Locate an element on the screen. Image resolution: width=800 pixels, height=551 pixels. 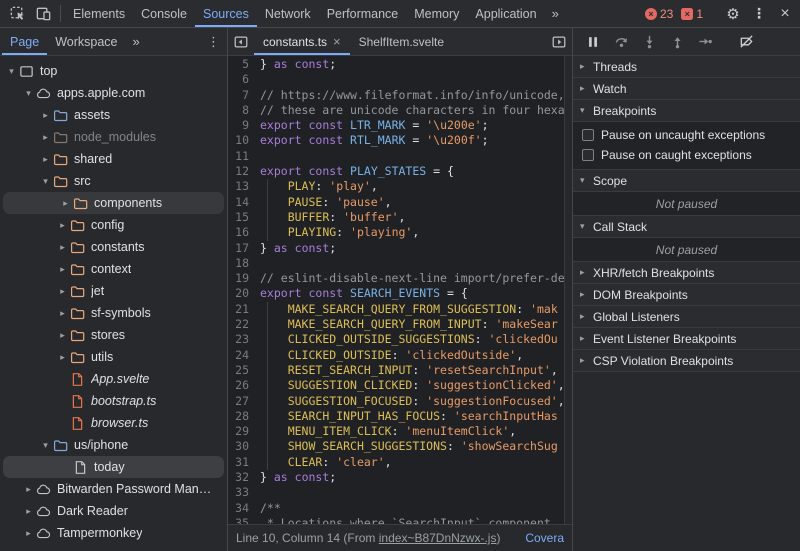
tree-item-bootstrap-ts: bootstrap.ts is located at coordinates (113, 401).